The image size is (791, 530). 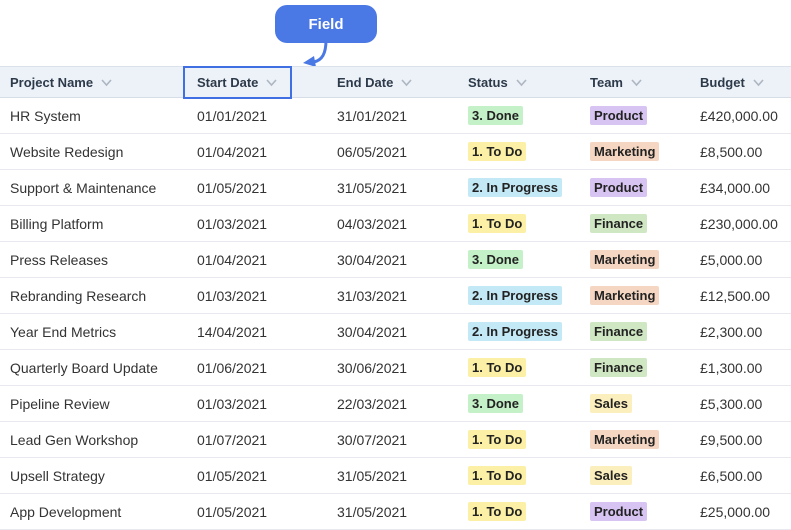 I want to click on field-callout-label: Field, so click(x=326, y=24).